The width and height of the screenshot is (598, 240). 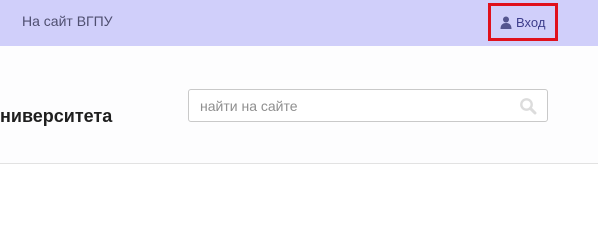 I want to click on login-highlight-box: Вход, so click(x=523, y=22).